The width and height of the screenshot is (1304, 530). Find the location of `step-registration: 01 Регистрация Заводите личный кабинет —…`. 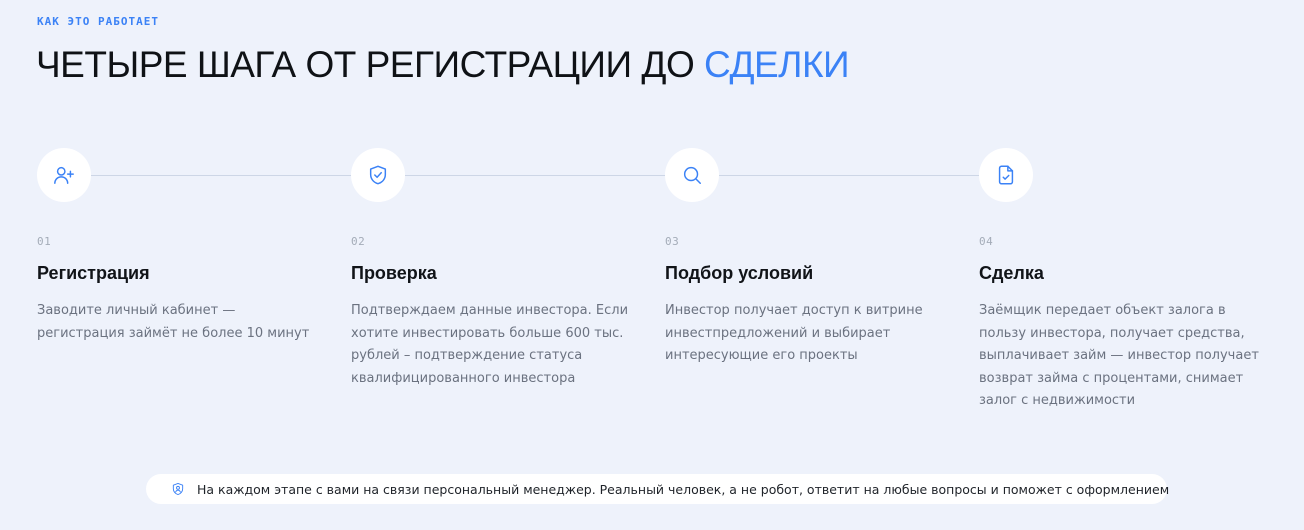

step-registration: 01 Регистрация Заводите личный кабинет —… is located at coordinates (187, 246).